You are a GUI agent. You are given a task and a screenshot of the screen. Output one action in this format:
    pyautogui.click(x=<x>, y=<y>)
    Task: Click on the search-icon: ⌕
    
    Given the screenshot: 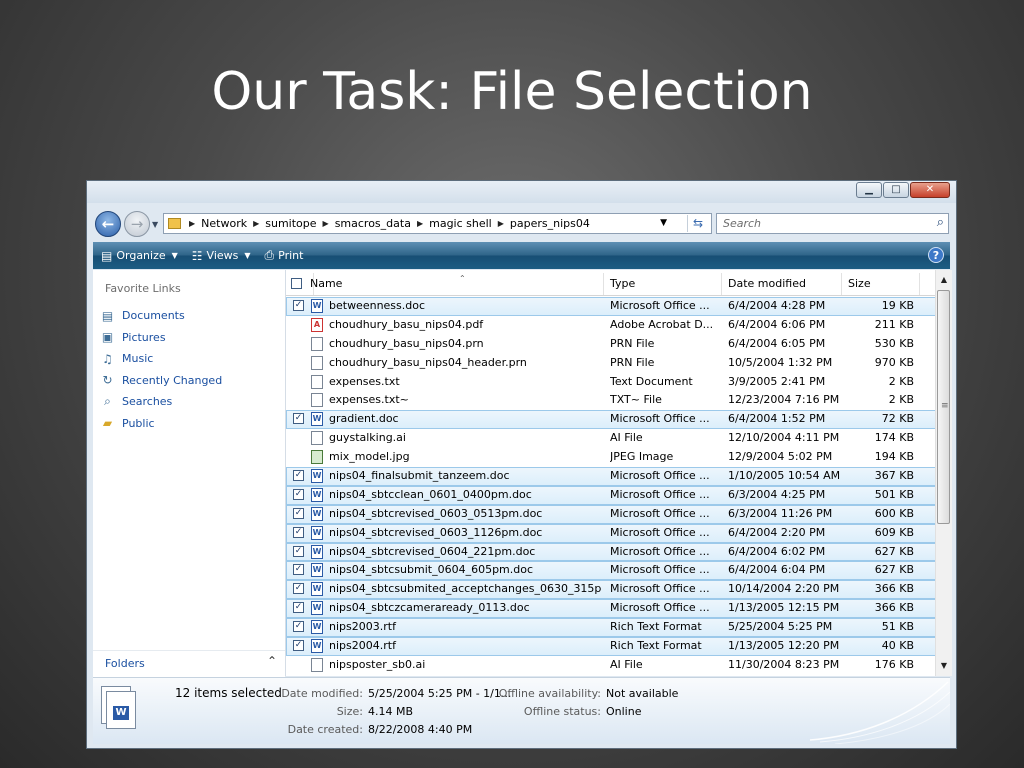 What is the action you would take?
    pyautogui.click(x=940, y=222)
    